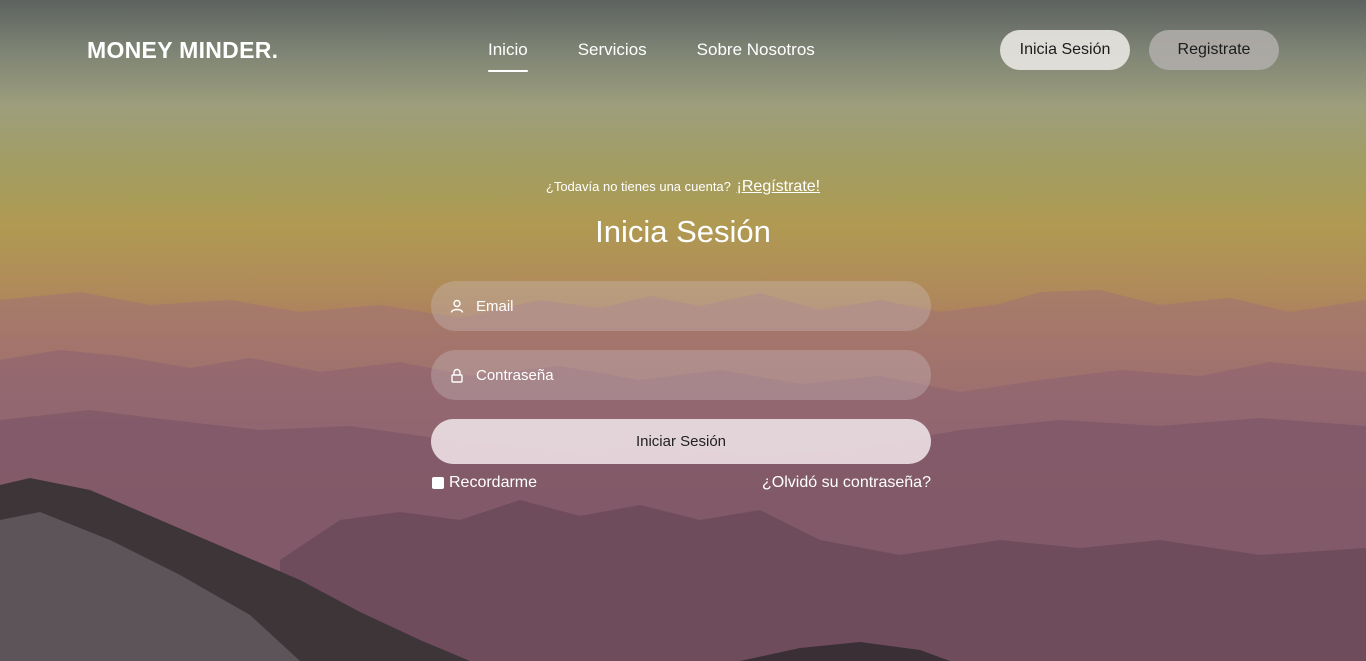  I want to click on password-input, so click(686, 375).